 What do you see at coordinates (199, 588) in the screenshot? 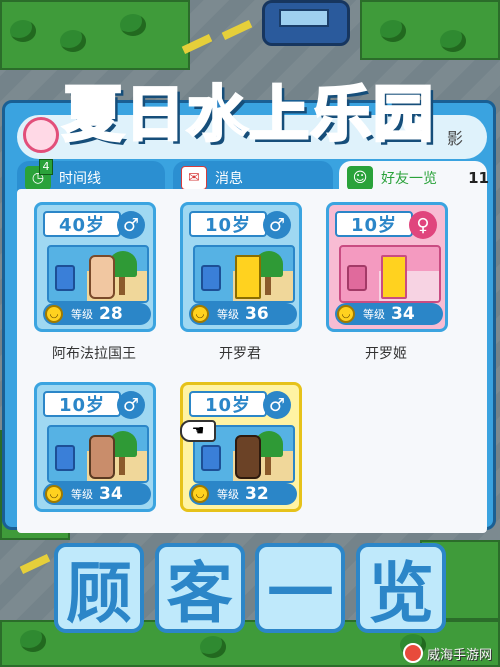
I see `bottom-title-char: 客` at bounding box center [199, 588].